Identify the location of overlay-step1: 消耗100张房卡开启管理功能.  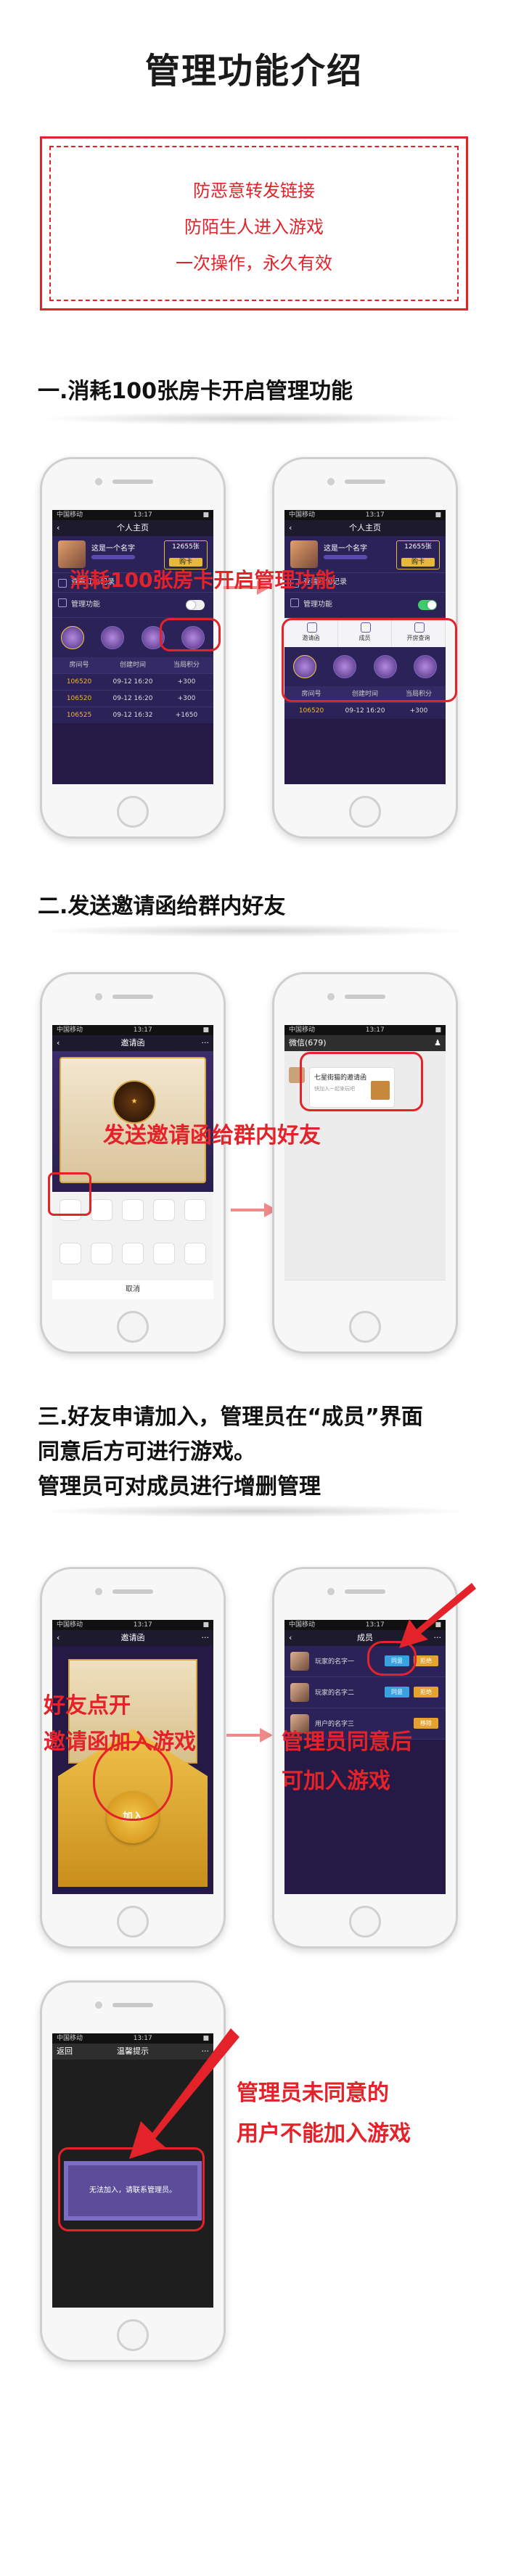
(203, 580).